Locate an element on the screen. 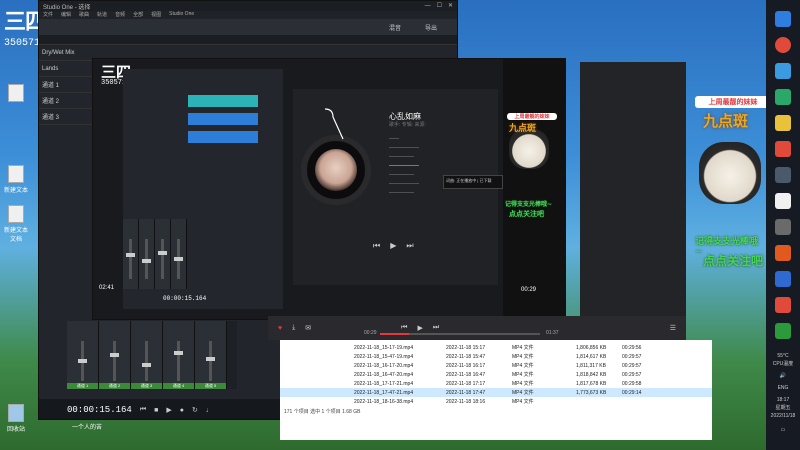  minimize-icon: — is located at coordinates (428, 6).